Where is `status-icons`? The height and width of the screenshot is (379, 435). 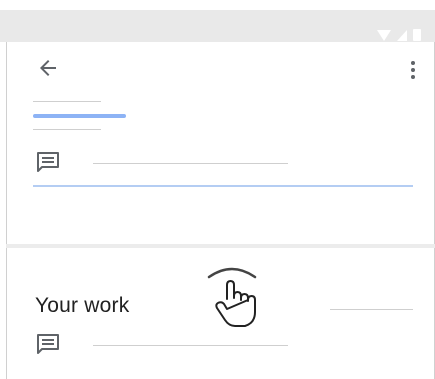 status-icons is located at coordinates (399, 35).